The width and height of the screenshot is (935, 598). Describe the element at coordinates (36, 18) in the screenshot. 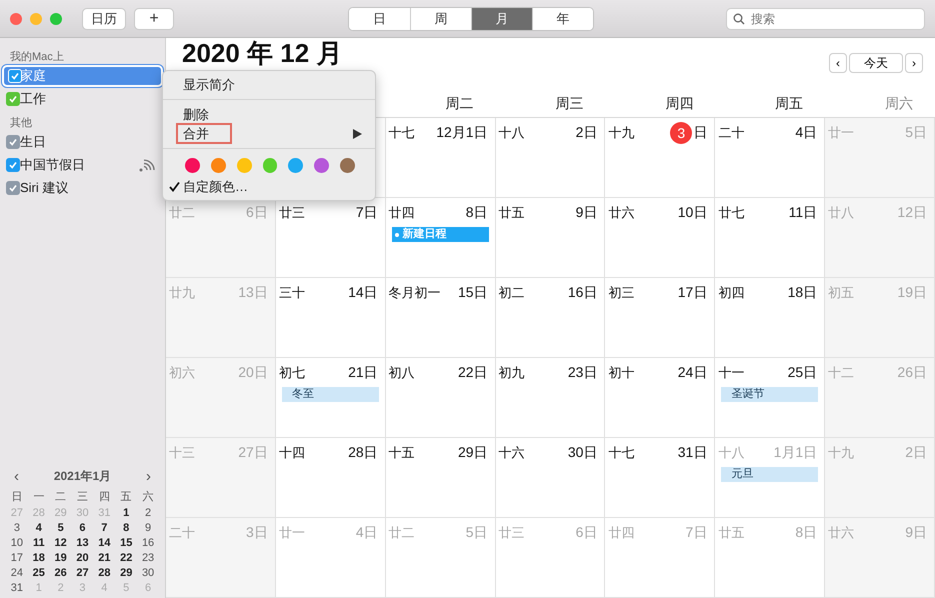

I see `minimize-button` at that location.